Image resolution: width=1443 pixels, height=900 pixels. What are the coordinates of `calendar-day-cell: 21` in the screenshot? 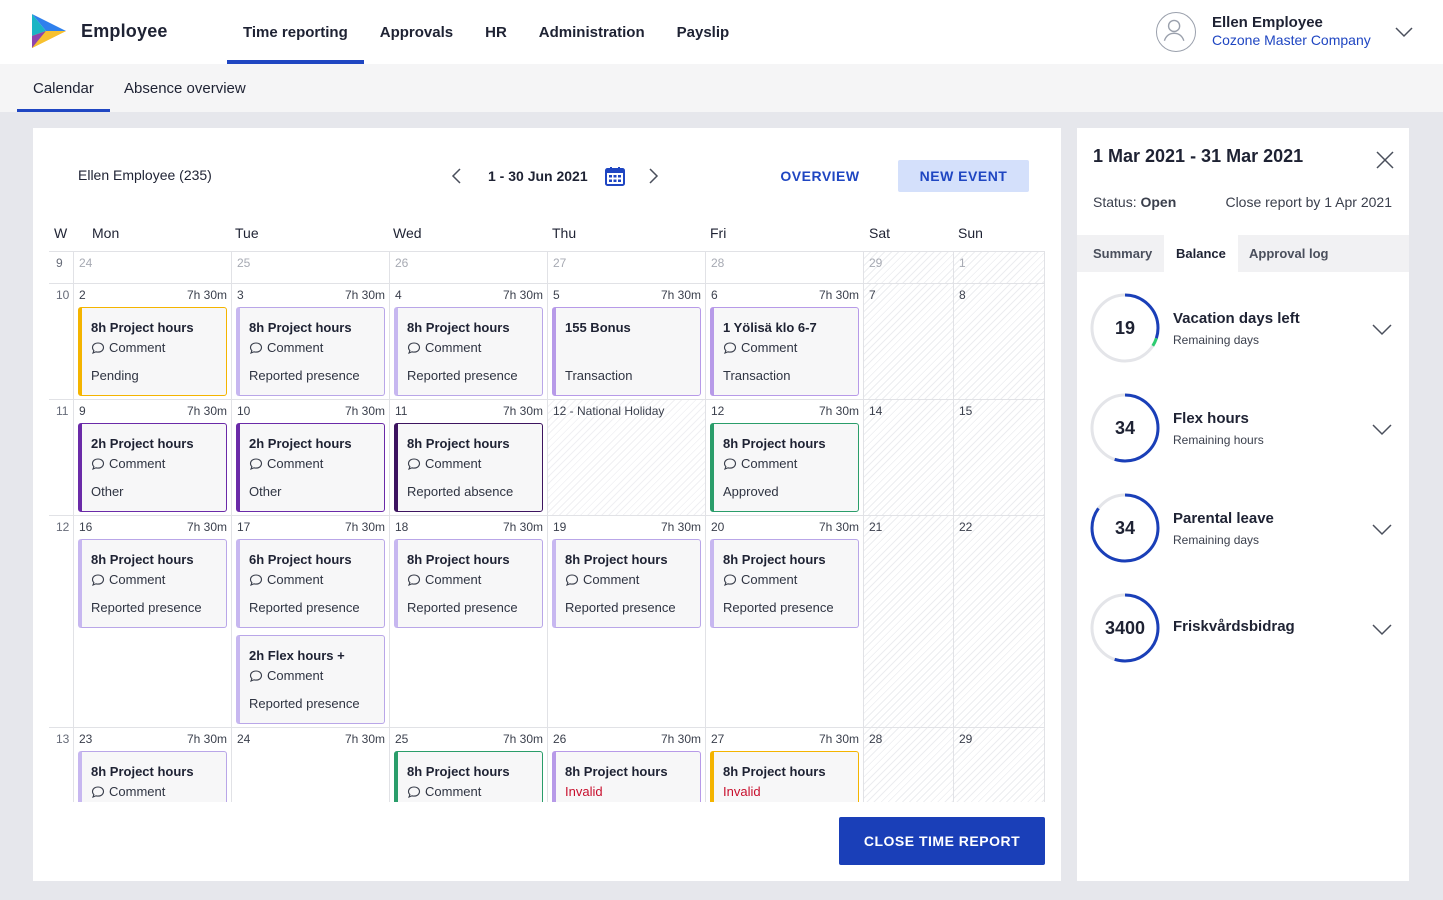 It's located at (909, 621).